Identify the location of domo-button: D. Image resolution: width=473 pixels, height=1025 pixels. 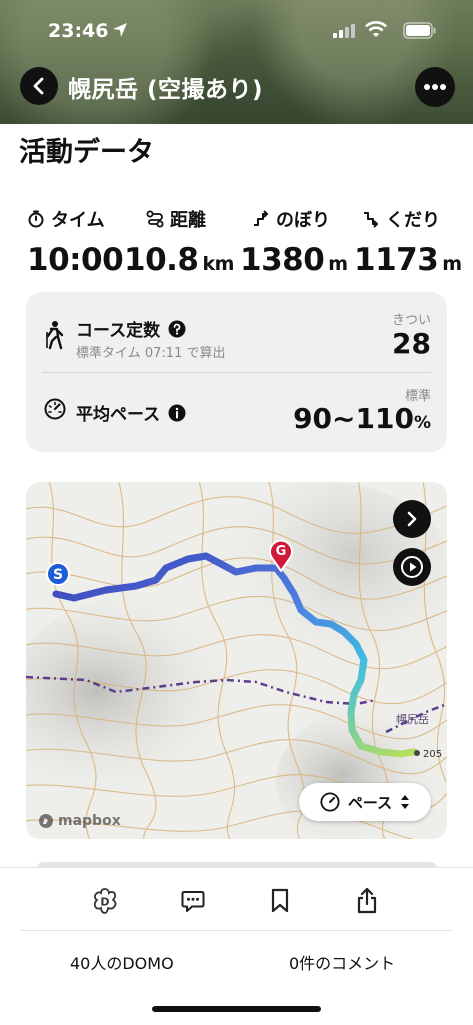
(105, 901).